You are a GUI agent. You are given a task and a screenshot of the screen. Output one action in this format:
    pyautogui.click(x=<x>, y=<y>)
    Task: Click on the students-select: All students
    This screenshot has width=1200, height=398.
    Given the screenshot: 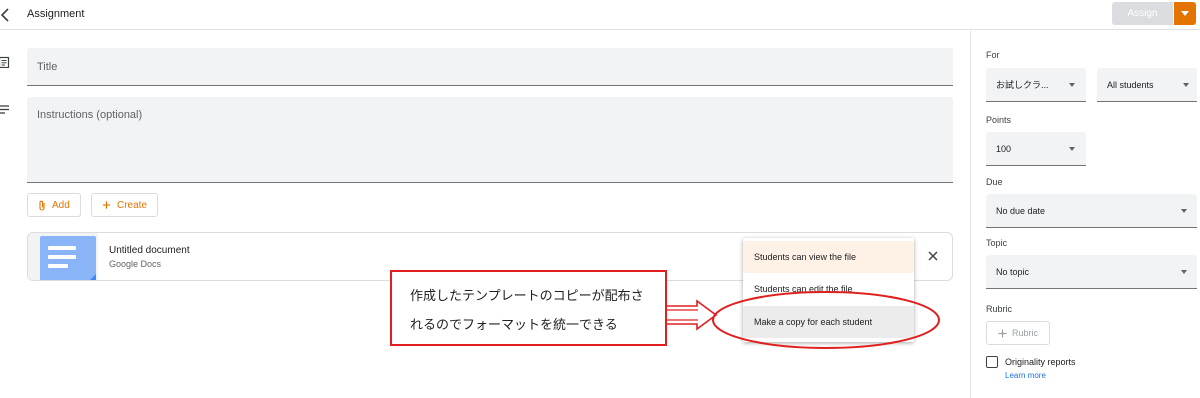 What is the action you would take?
    pyautogui.click(x=1147, y=85)
    